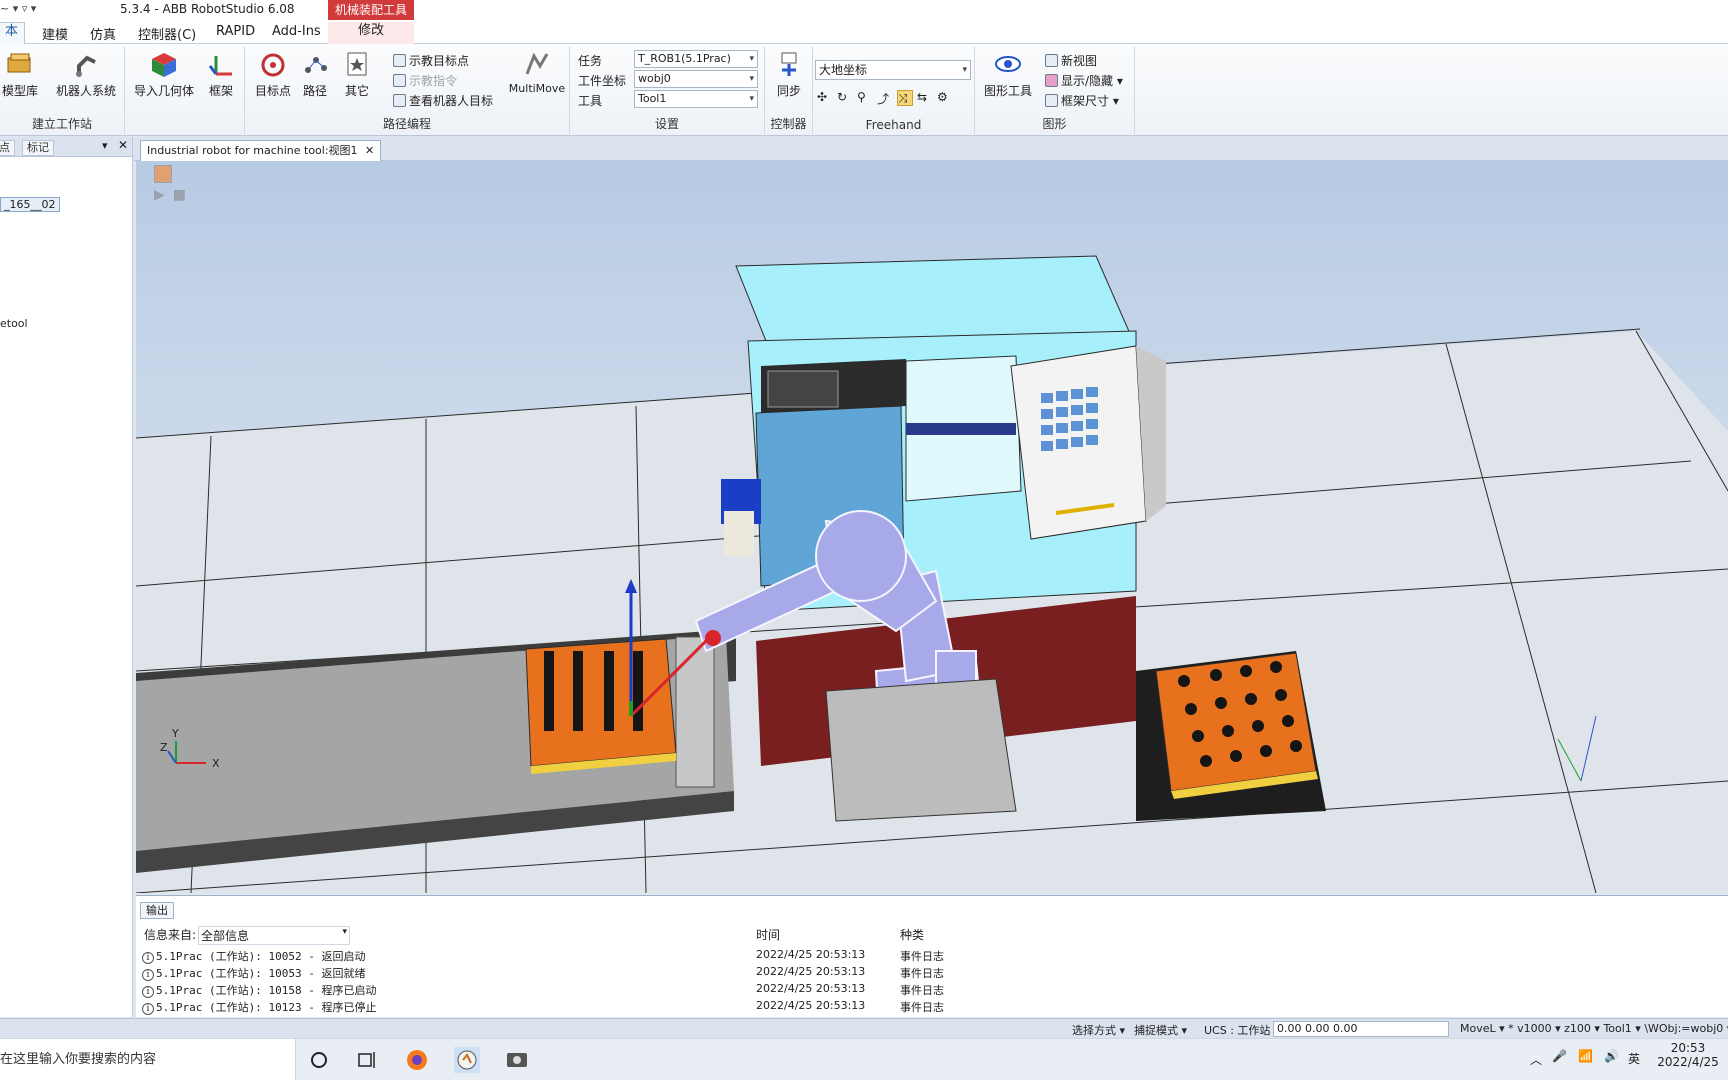  I want to click on group-controller: 同步 控制器, so click(789, 90).